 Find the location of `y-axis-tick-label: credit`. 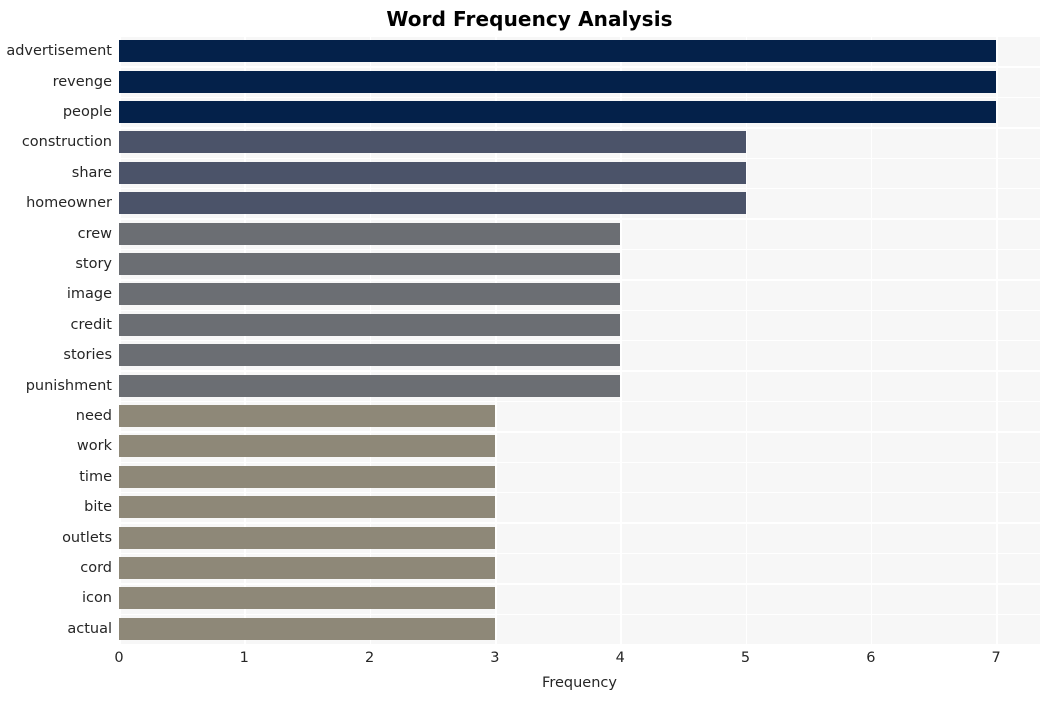

y-axis-tick-label: credit is located at coordinates (91, 324).